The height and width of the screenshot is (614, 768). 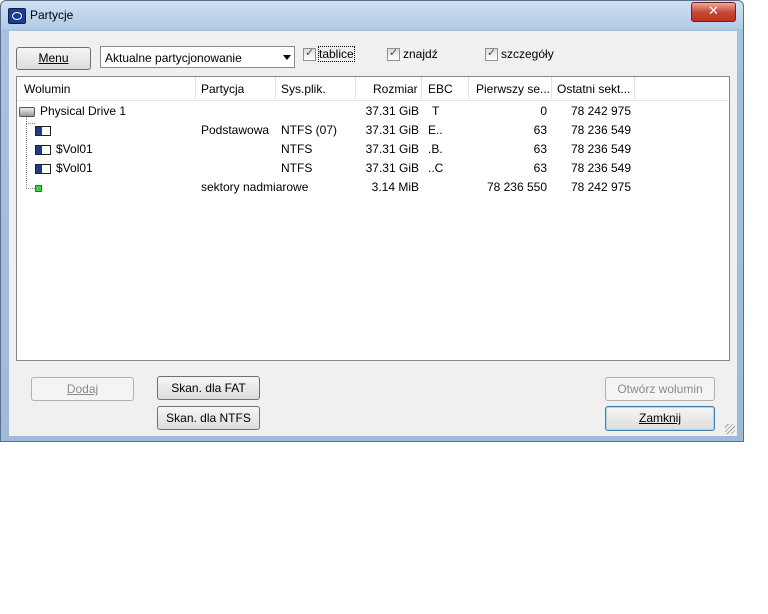 I want to click on app-icon, so click(x=17, y=16).